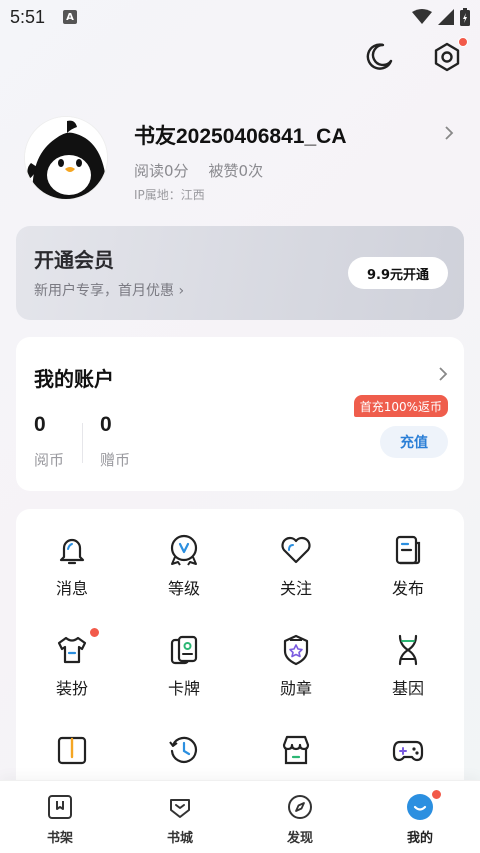 The height and width of the screenshot is (853, 480). Describe the element at coordinates (180, 808) in the screenshot. I see `bookstore-icon` at that location.